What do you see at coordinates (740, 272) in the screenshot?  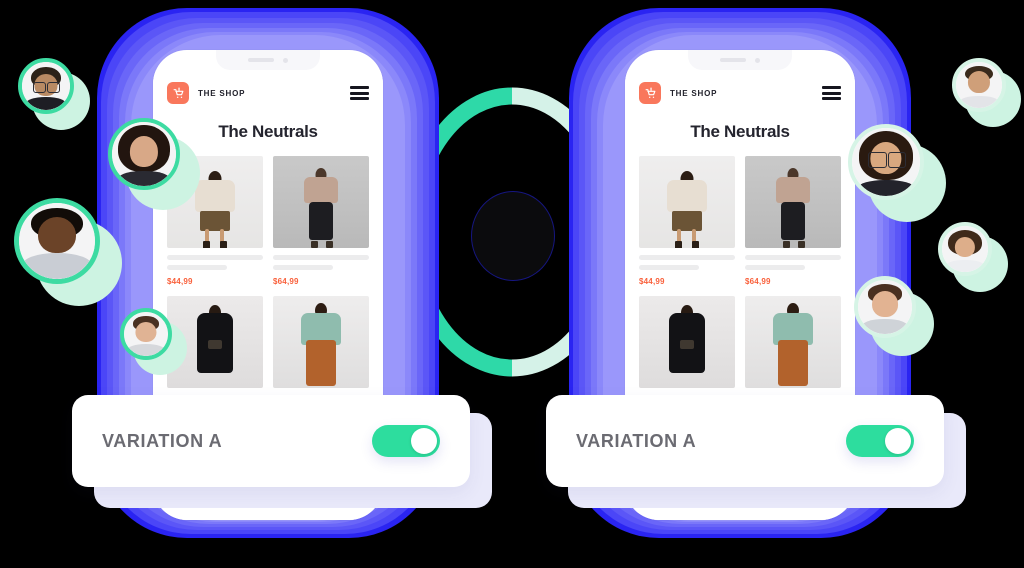 I see `product-grid: $44,99 $64,99` at bounding box center [740, 272].